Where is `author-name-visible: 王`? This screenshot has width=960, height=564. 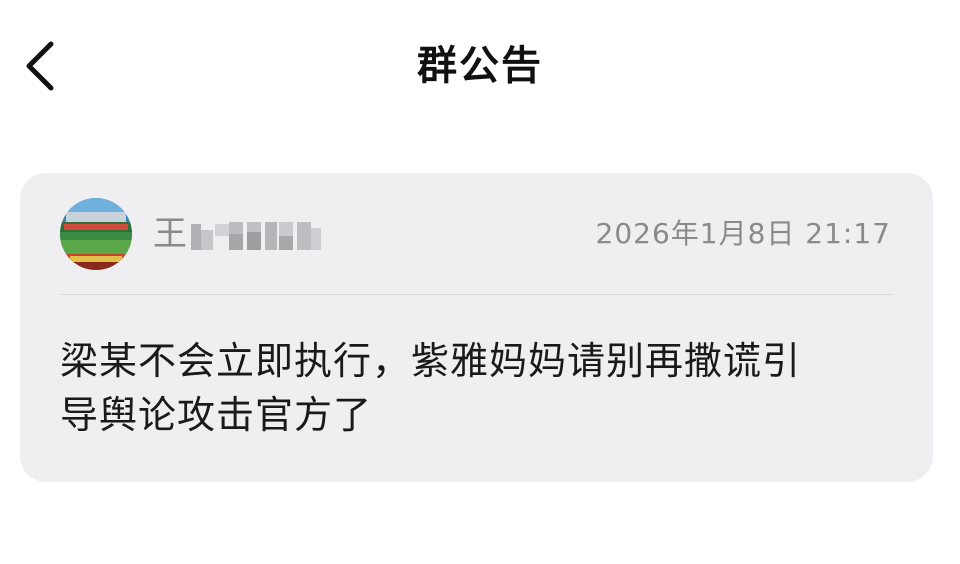 author-name-visible: 王 is located at coordinates (170, 234).